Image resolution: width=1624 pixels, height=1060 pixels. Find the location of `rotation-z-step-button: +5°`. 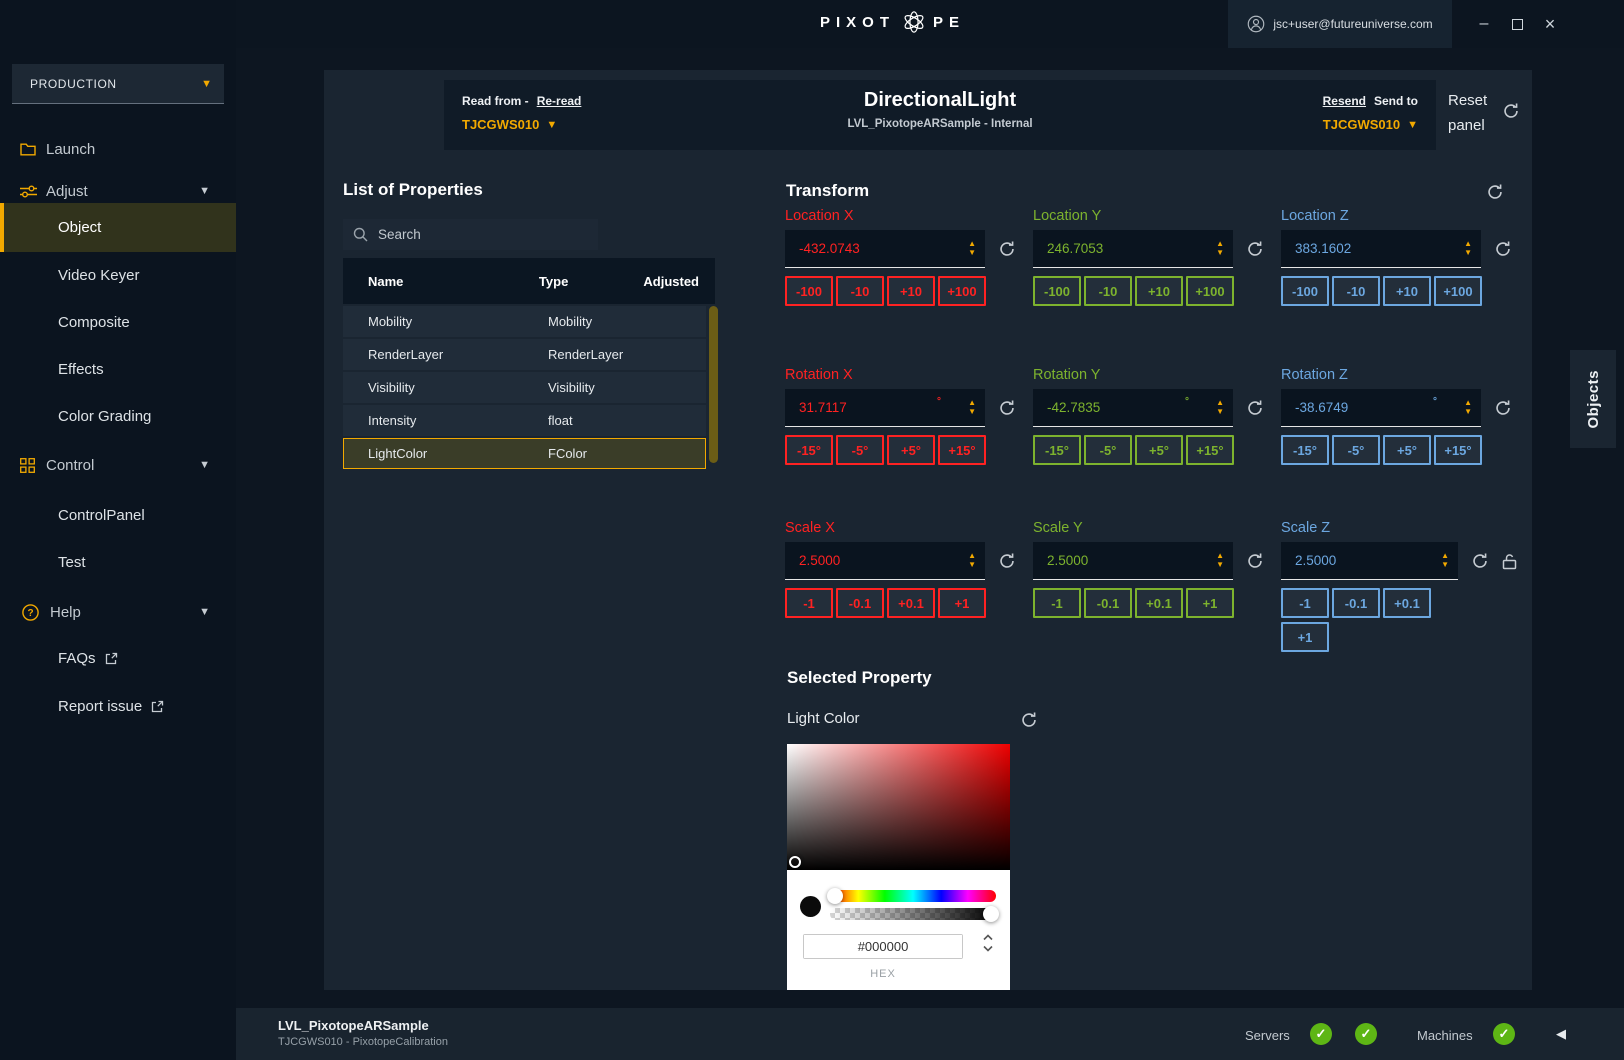

rotation-z-step-button: +5° is located at coordinates (1407, 450).